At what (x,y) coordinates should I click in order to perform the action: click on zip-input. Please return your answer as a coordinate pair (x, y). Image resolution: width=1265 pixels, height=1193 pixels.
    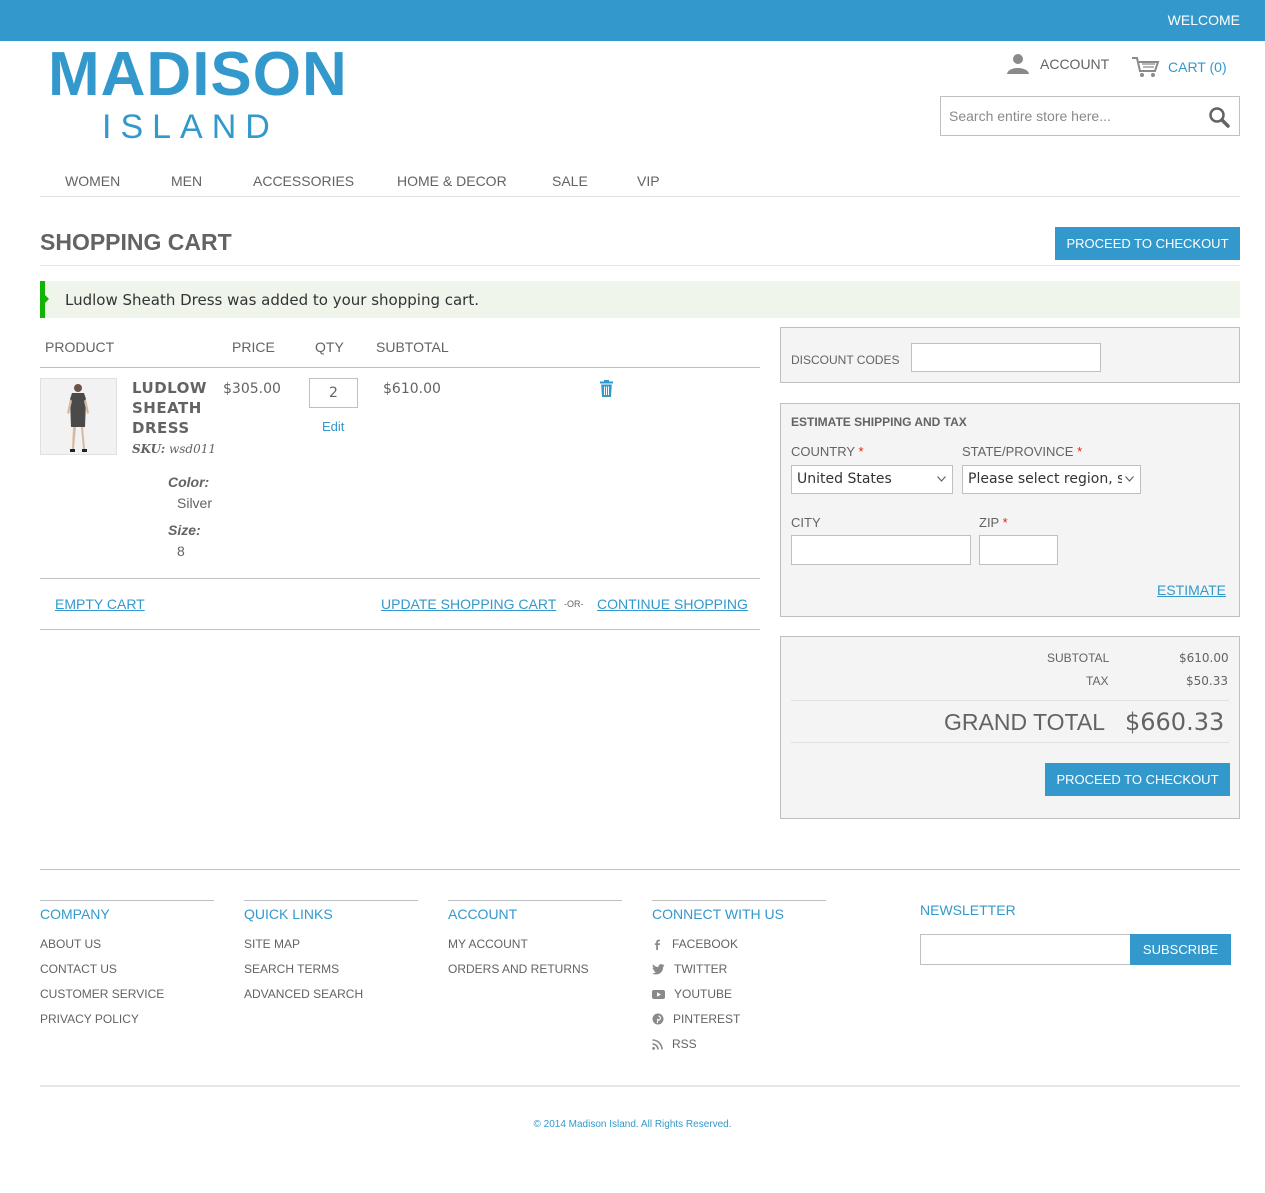
    Looking at the image, I should click on (1018, 550).